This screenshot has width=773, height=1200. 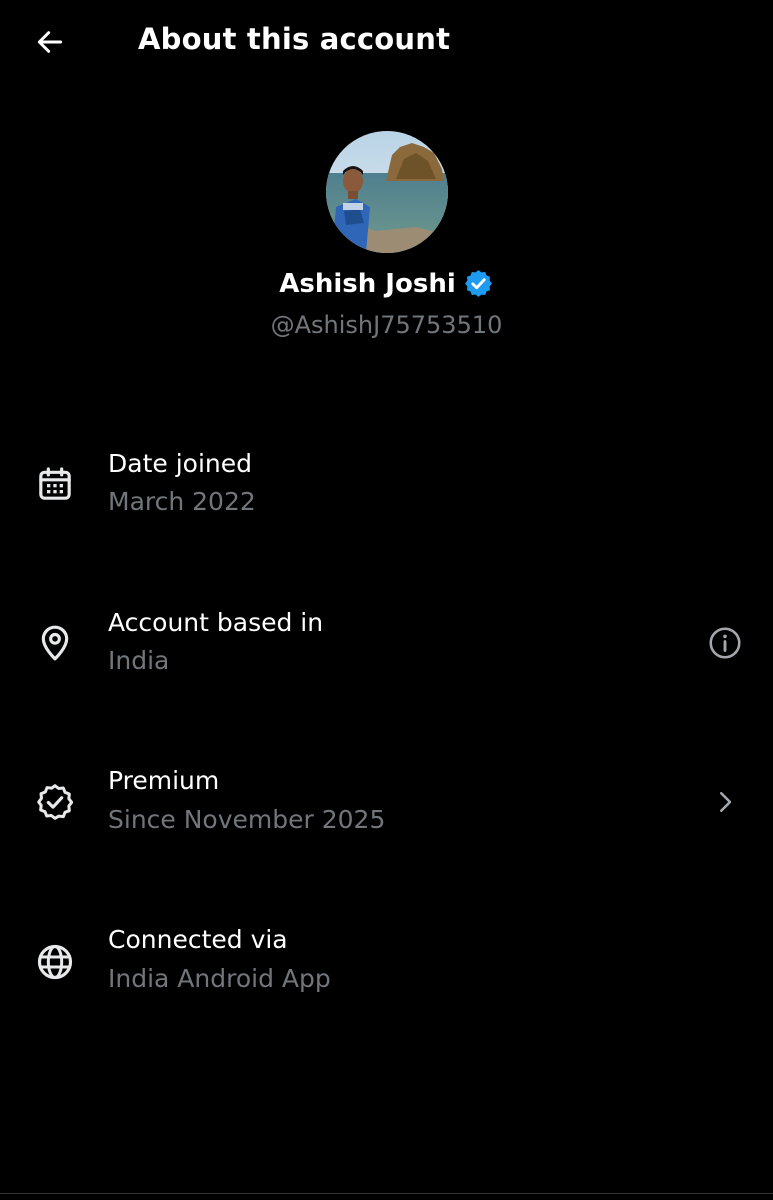 I want to click on row-value: India, so click(x=139, y=660).